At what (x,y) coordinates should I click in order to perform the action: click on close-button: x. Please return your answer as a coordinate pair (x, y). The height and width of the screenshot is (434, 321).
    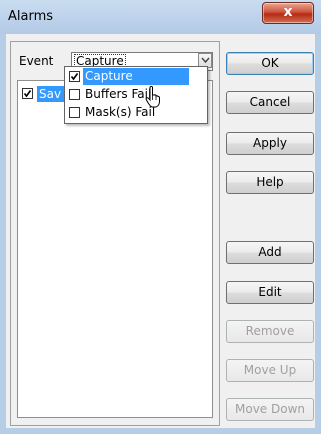
    Looking at the image, I should click on (288, 13).